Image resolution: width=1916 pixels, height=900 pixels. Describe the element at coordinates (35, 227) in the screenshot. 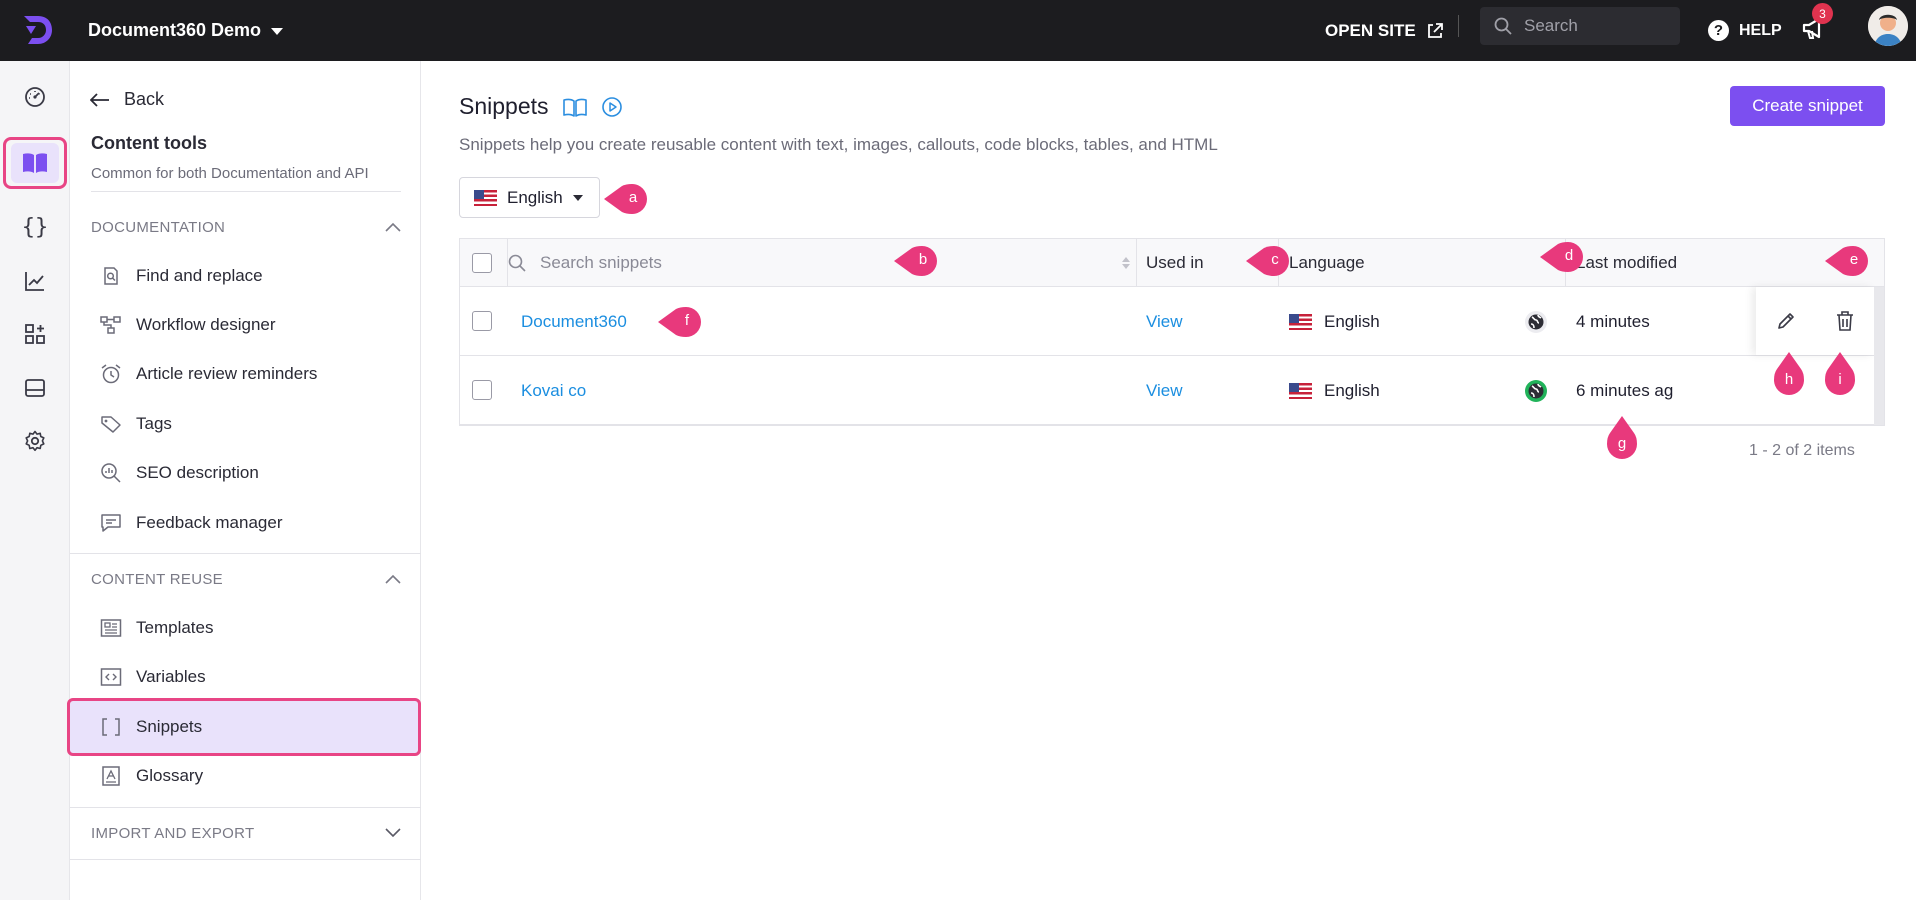

I see `rail-api: {}` at that location.